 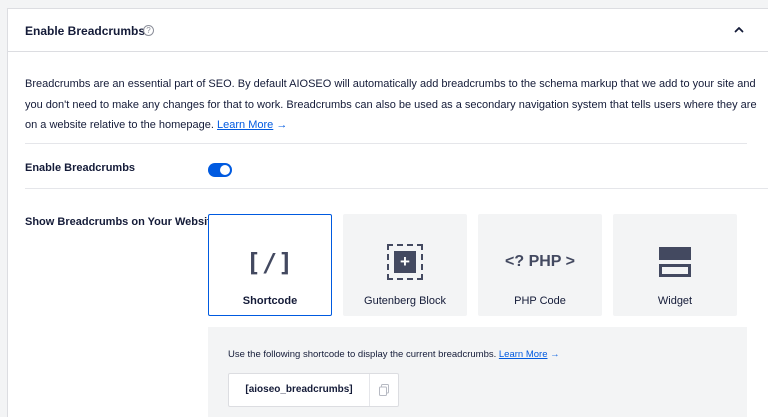 What do you see at coordinates (80, 168) in the screenshot?
I see `enable-breadcrumbs-label: Enable Breadcrumbs` at bounding box center [80, 168].